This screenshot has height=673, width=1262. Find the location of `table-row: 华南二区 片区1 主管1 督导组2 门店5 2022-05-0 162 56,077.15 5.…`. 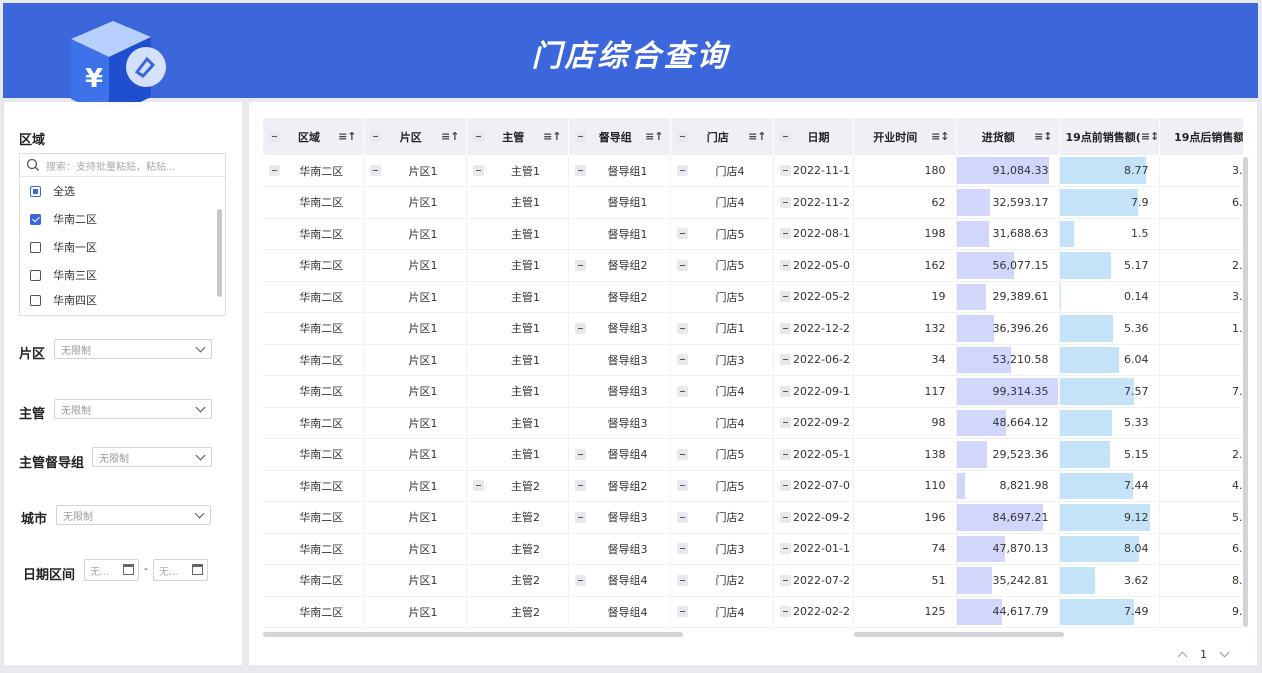

table-row: 华南二区 片区1 主管1 督导组2 门店5 2022-05-0 162 56,077.15 5.… is located at coordinates (753, 265).